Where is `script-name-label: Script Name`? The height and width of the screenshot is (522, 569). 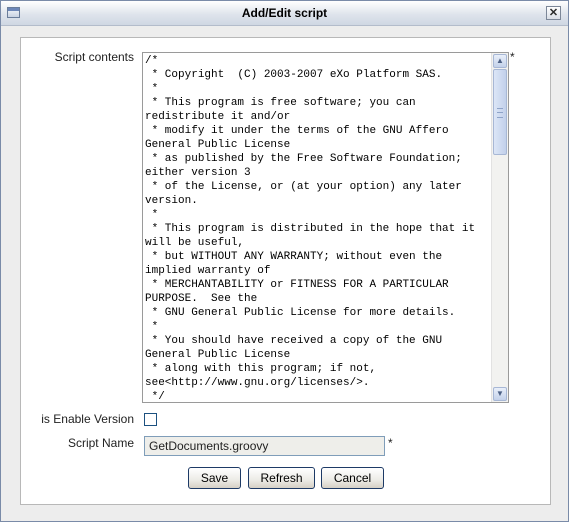 script-name-label: Script Name is located at coordinates (100, 443).